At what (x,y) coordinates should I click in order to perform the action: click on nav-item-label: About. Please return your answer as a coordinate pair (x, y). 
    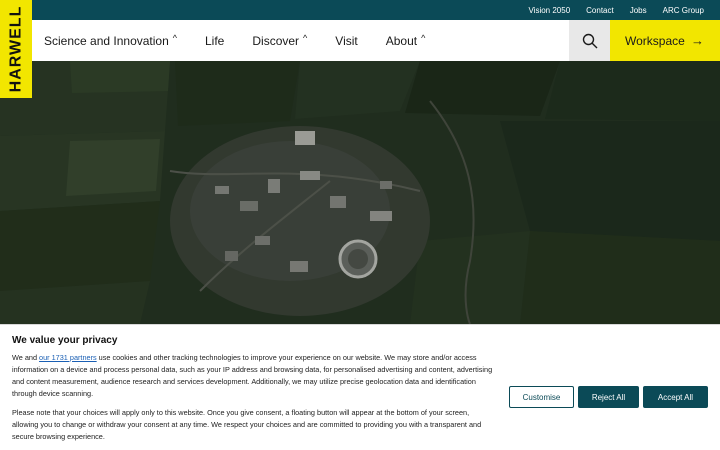
    Looking at the image, I should click on (401, 40).